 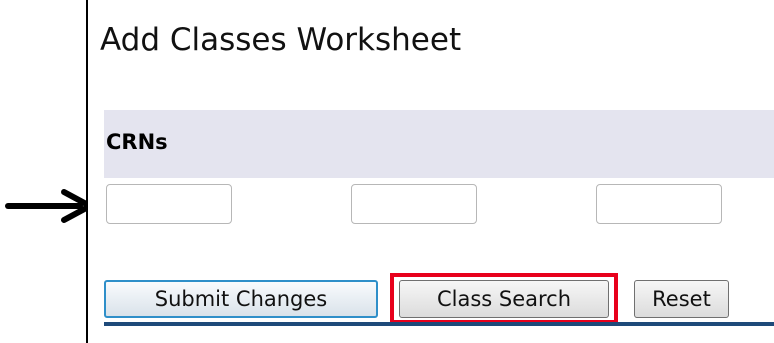 What do you see at coordinates (51, 206) in the screenshot?
I see `right-arrow-icon` at bounding box center [51, 206].